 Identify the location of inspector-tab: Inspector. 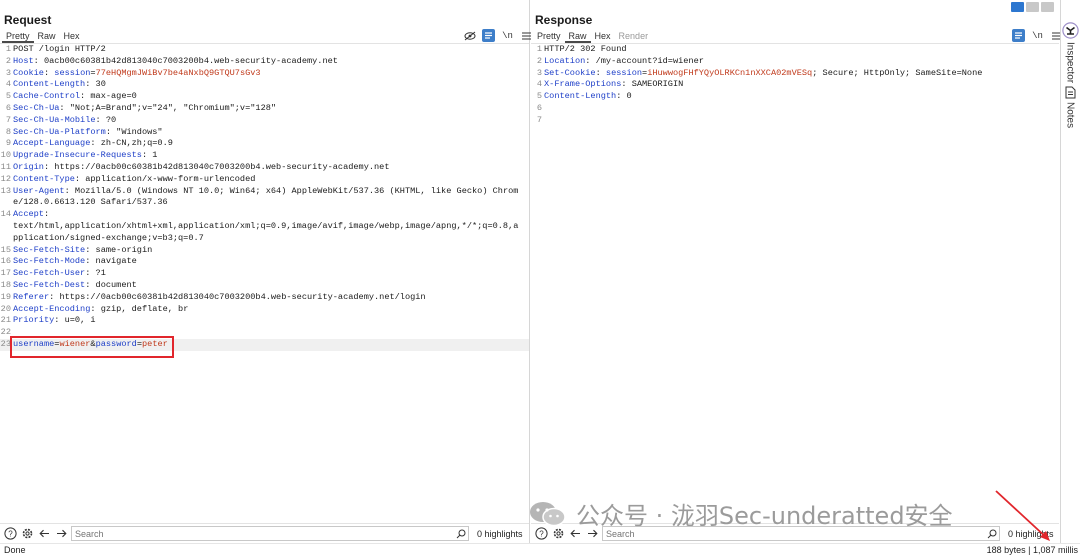
(1070, 52).